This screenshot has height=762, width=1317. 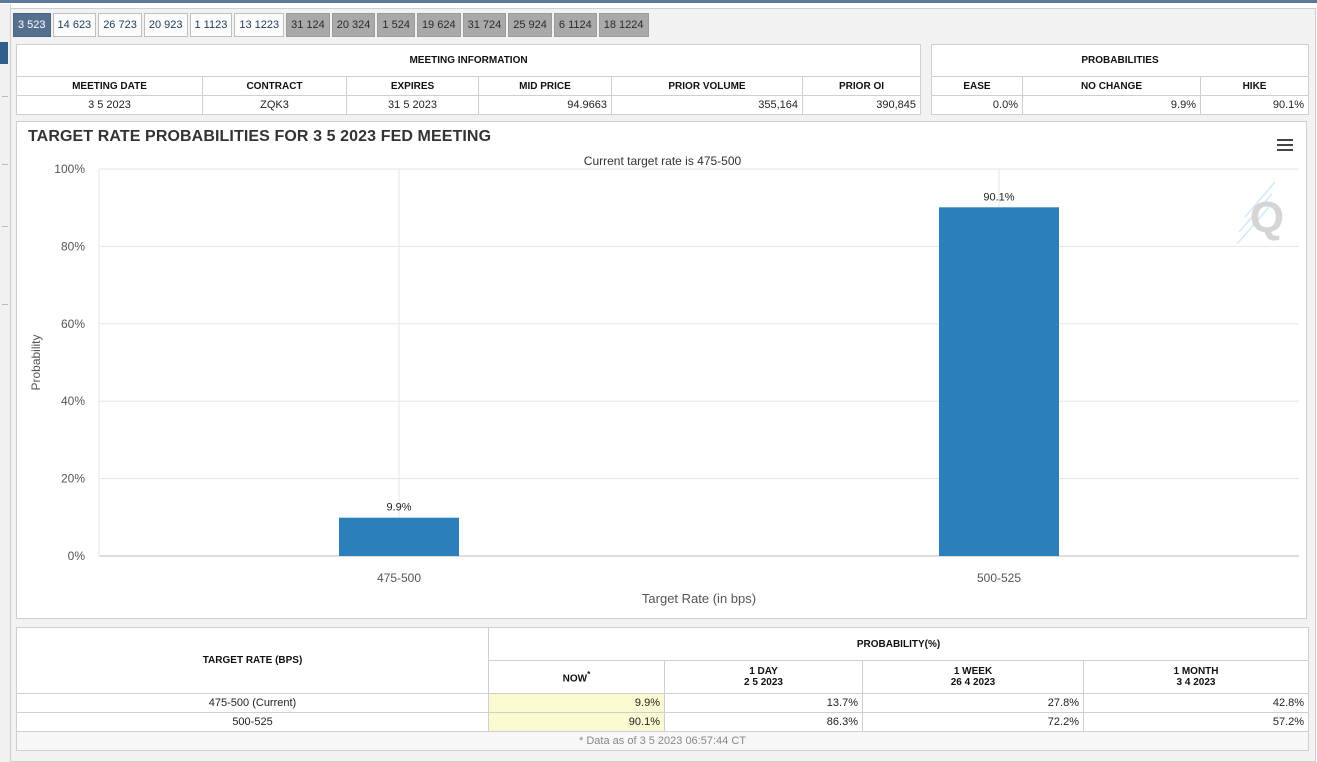 What do you see at coordinates (545, 86) in the screenshot?
I see `header-mid-price: MID PRICE` at bounding box center [545, 86].